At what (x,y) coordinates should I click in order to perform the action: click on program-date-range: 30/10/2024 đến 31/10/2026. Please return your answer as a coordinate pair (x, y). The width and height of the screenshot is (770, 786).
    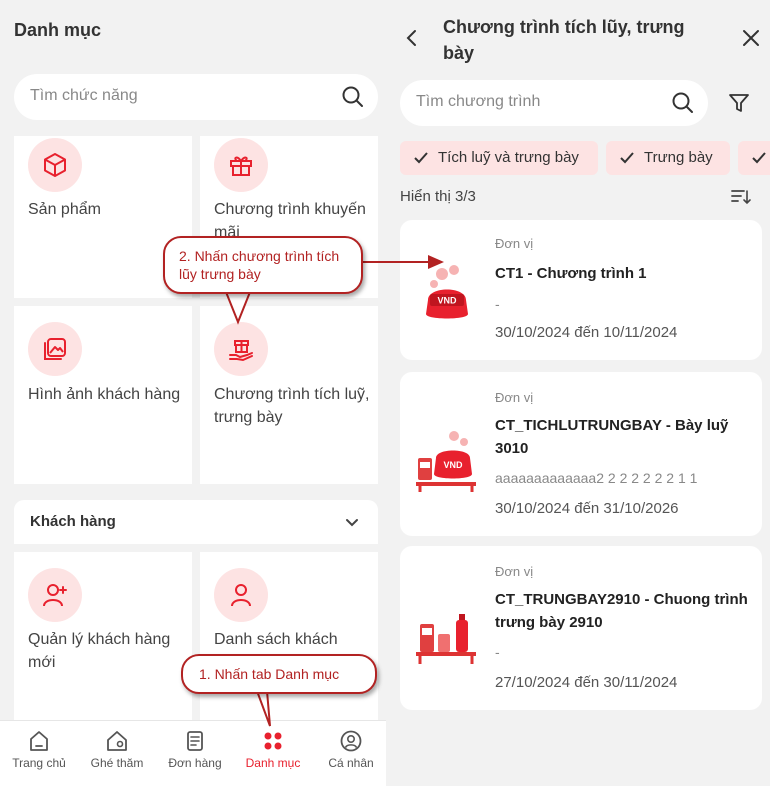
    Looking at the image, I should click on (587, 508).